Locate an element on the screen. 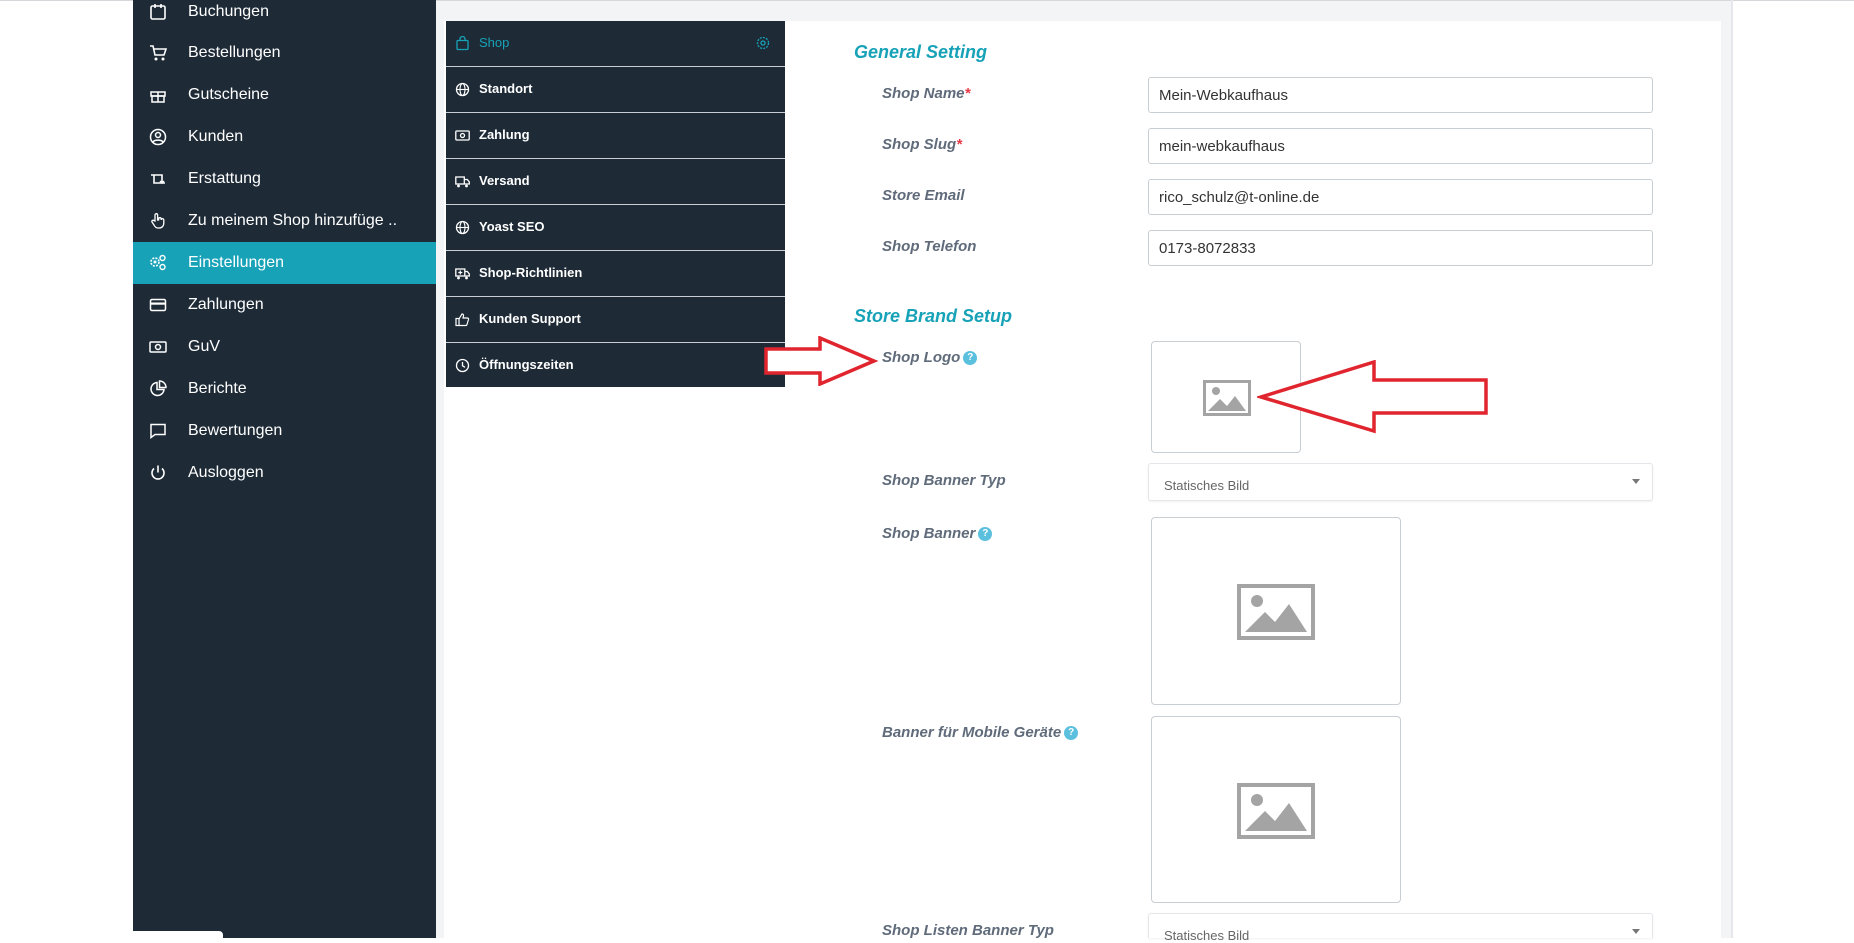  sidebar-item-berichte: Berichte is located at coordinates (284, 389).